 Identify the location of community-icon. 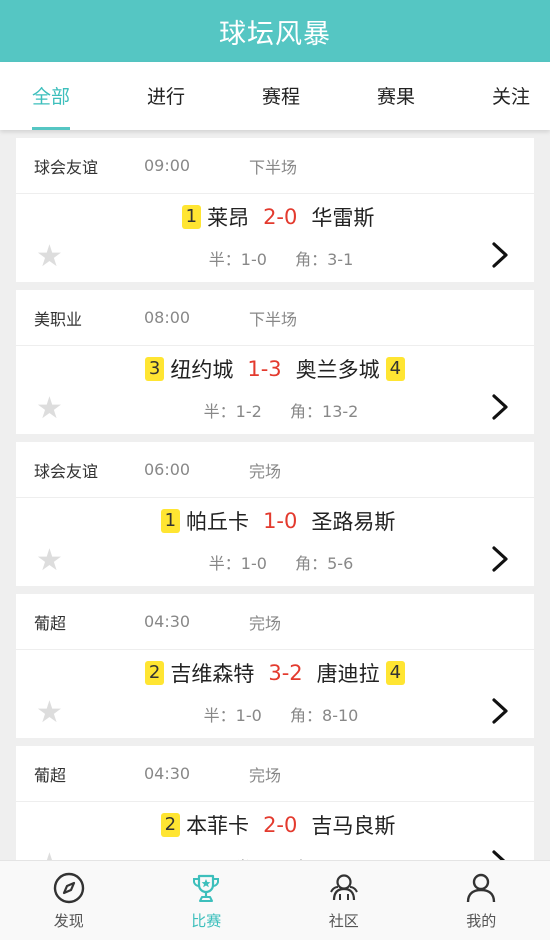
(343, 887).